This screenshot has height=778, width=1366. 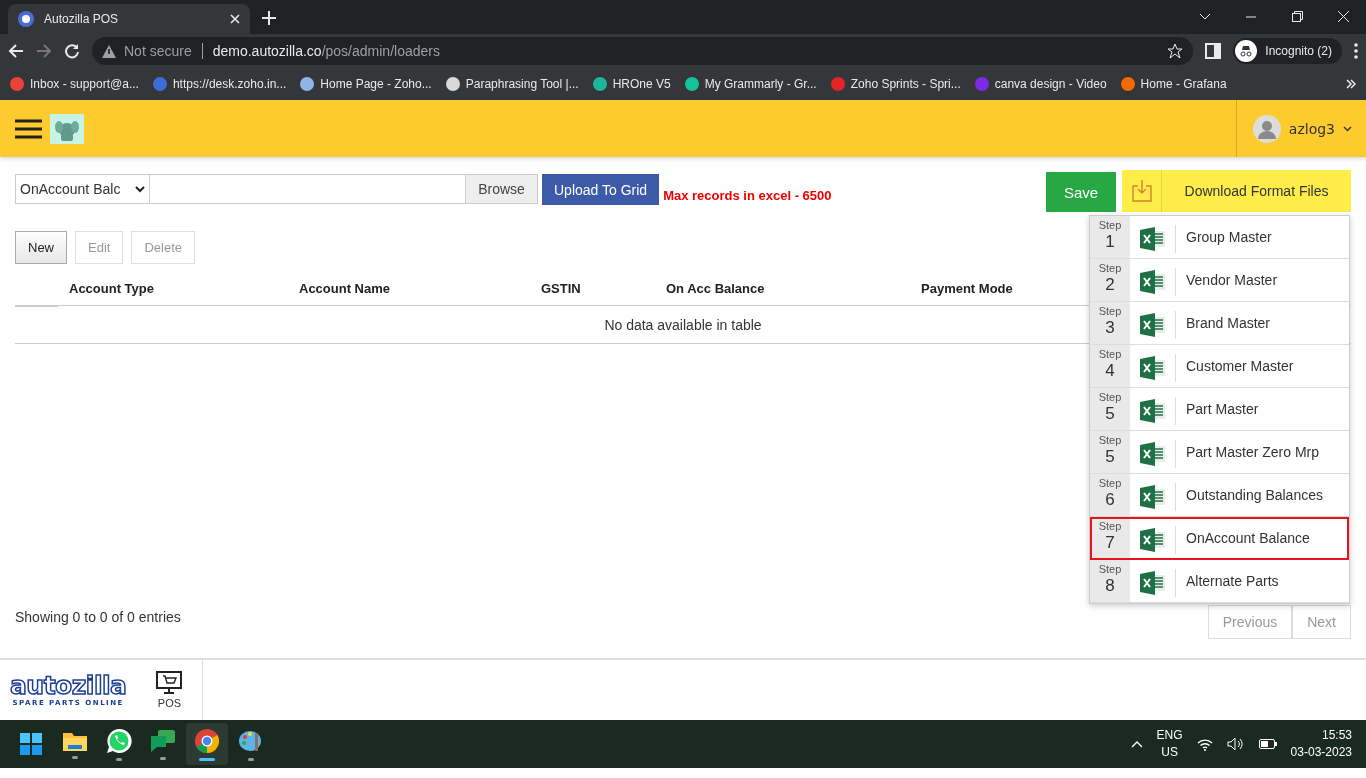 I want to click on menu-dots-icon, so click(x=1356, y=51).